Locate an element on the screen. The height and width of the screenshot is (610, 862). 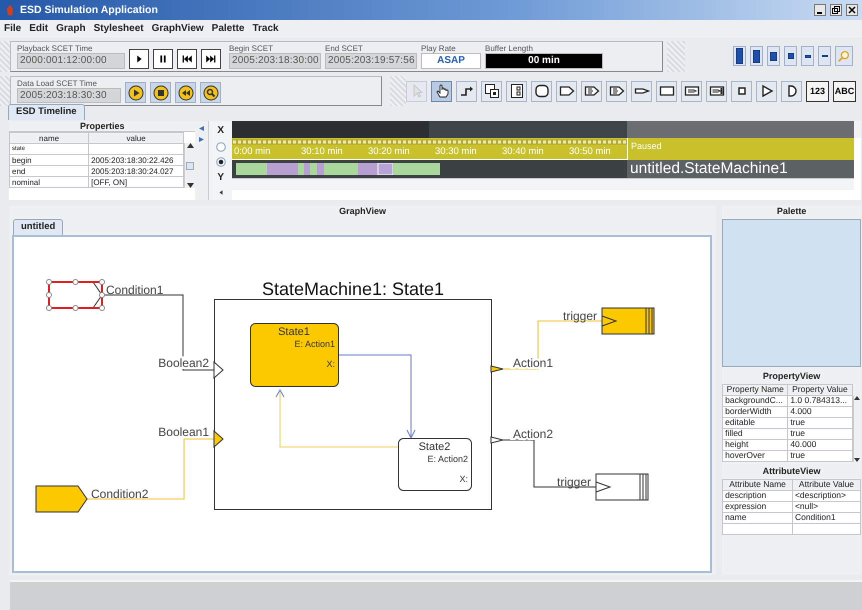
entry-action: E: Action1 is located at coordinates (314, 343).